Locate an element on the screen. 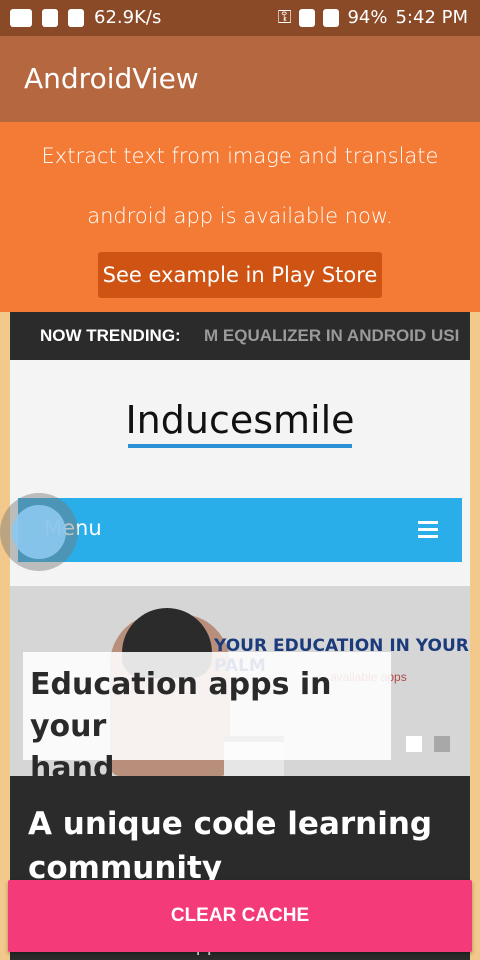 Image resolution: width=480 pixels, height=960 pixels. trending-ticker: M EQUALIZER IN ANDROID USI is located at coordinates (331, 336).